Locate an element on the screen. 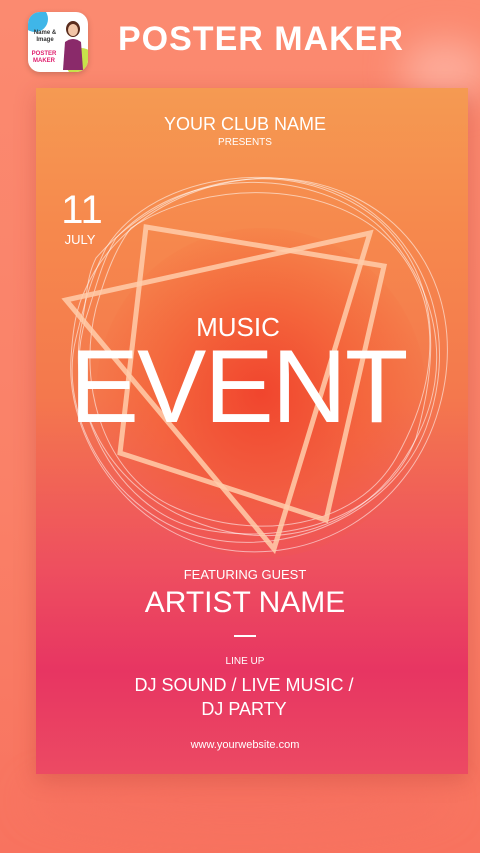 This screenshot has width=480, height=853. divider-line is located at coordinates (245, 636).